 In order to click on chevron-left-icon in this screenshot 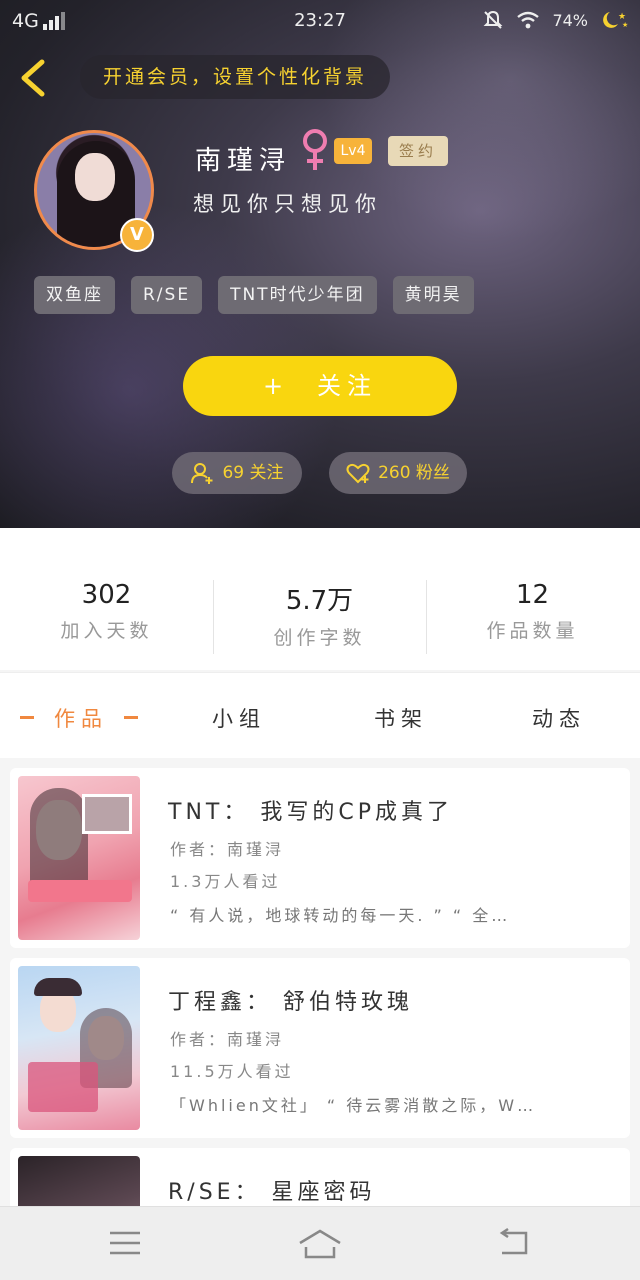, I will do `click(33, 78)`.